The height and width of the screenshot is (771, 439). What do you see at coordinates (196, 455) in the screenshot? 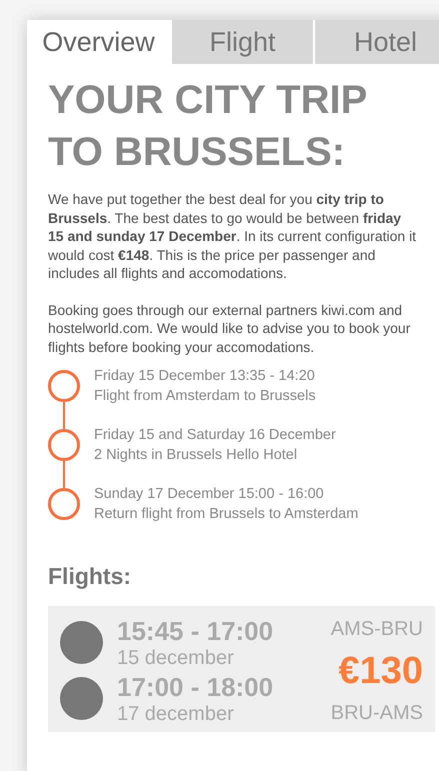
I see `timeline-description: 2 Nights in Brussels Hello Hotel` at bounding box center [196, 455].